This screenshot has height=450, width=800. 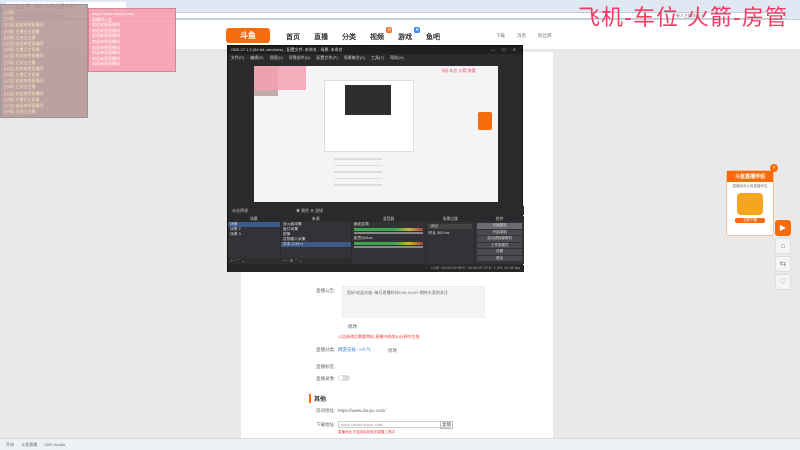 What do you see at coordinates (248, 35) in the screenshot?
I see `site-logo: 斗鱼` at bounding box center [248, 35].